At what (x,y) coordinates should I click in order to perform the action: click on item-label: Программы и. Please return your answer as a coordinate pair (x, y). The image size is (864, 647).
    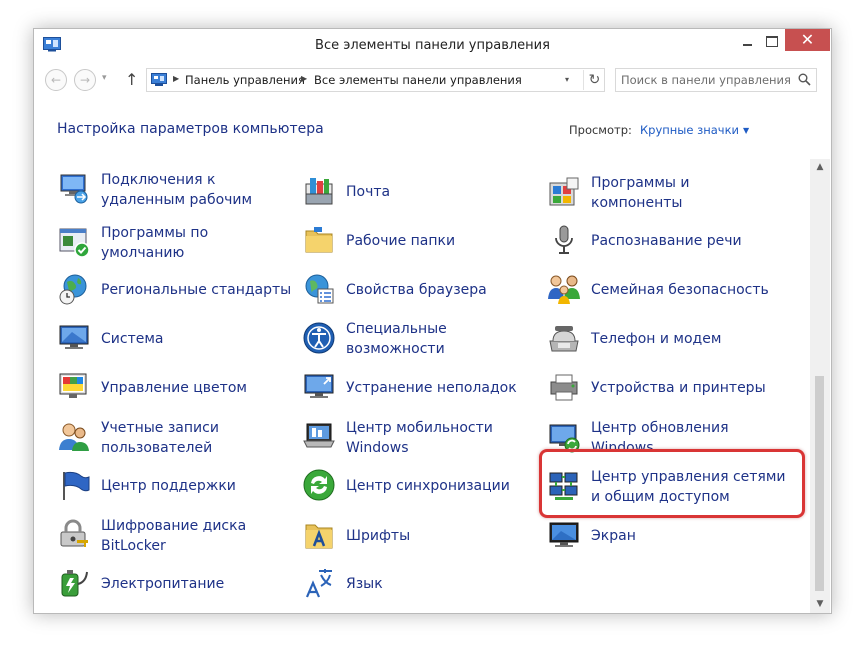
    Looking at the image, I should click on (640, 183).